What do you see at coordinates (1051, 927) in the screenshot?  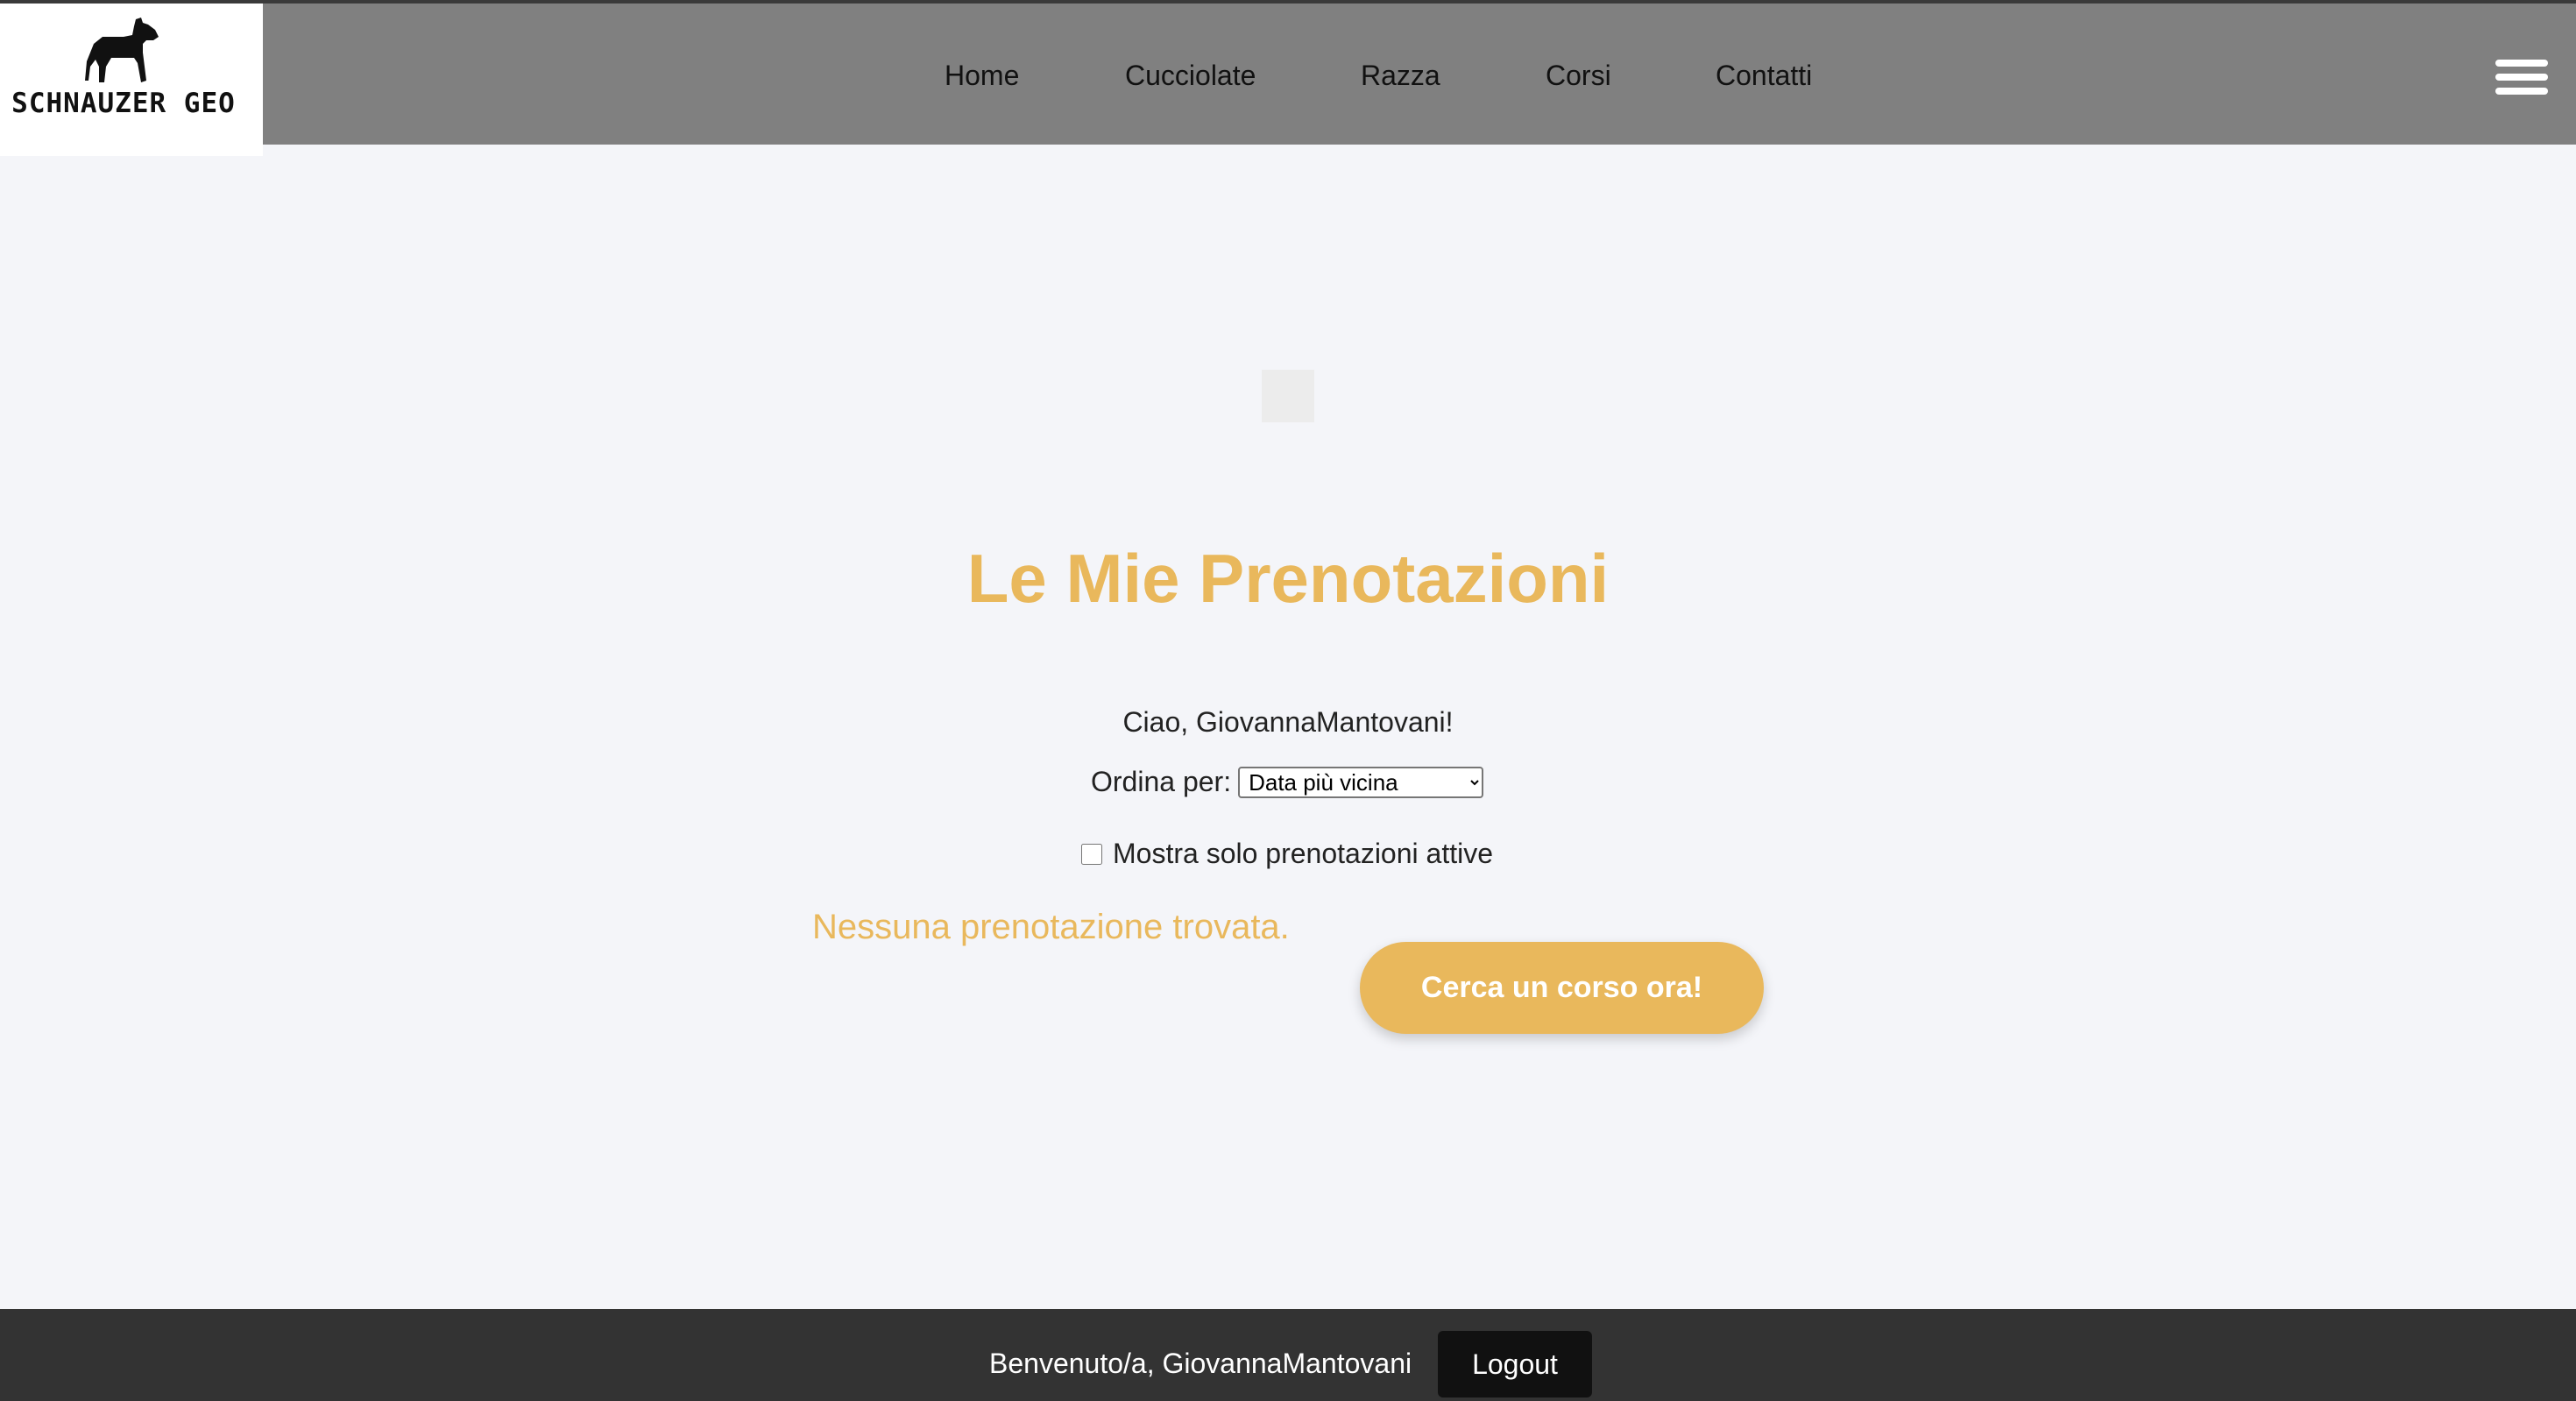 I see `empty-state-message: Nessuna prenotazione trovata.` at bounding box center [1051, 927].